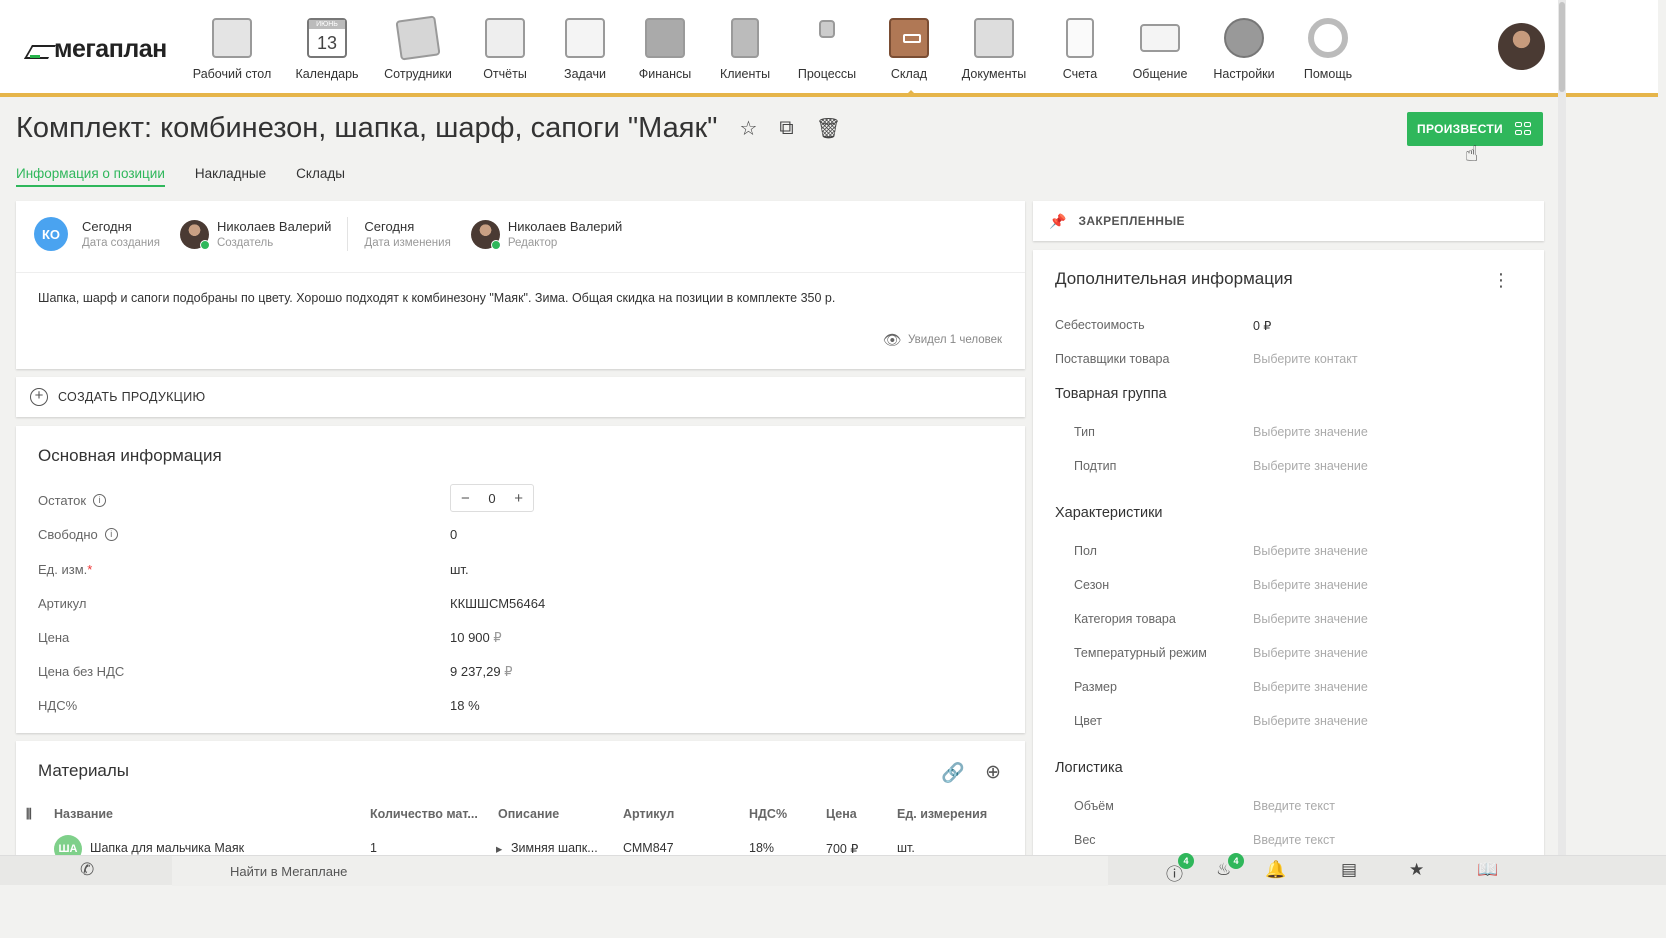 The image size is (1666, 938). Describe the element at coordinates (505, 38) in the screenshot. I see `reports-icon` at that location.